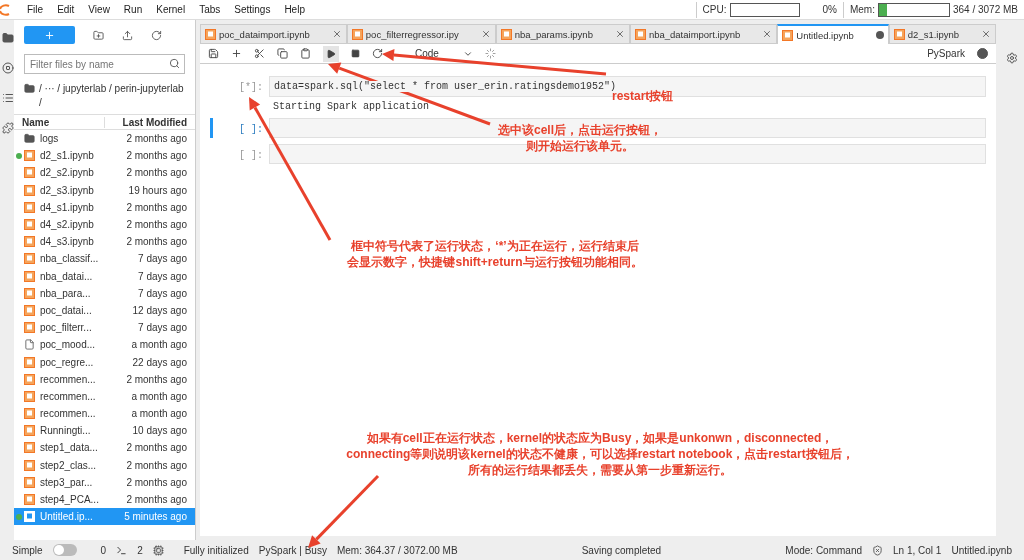  Describe the element at coordinates (149, 122) in the screenshot. I see `column-header: Last Modified` at that location.